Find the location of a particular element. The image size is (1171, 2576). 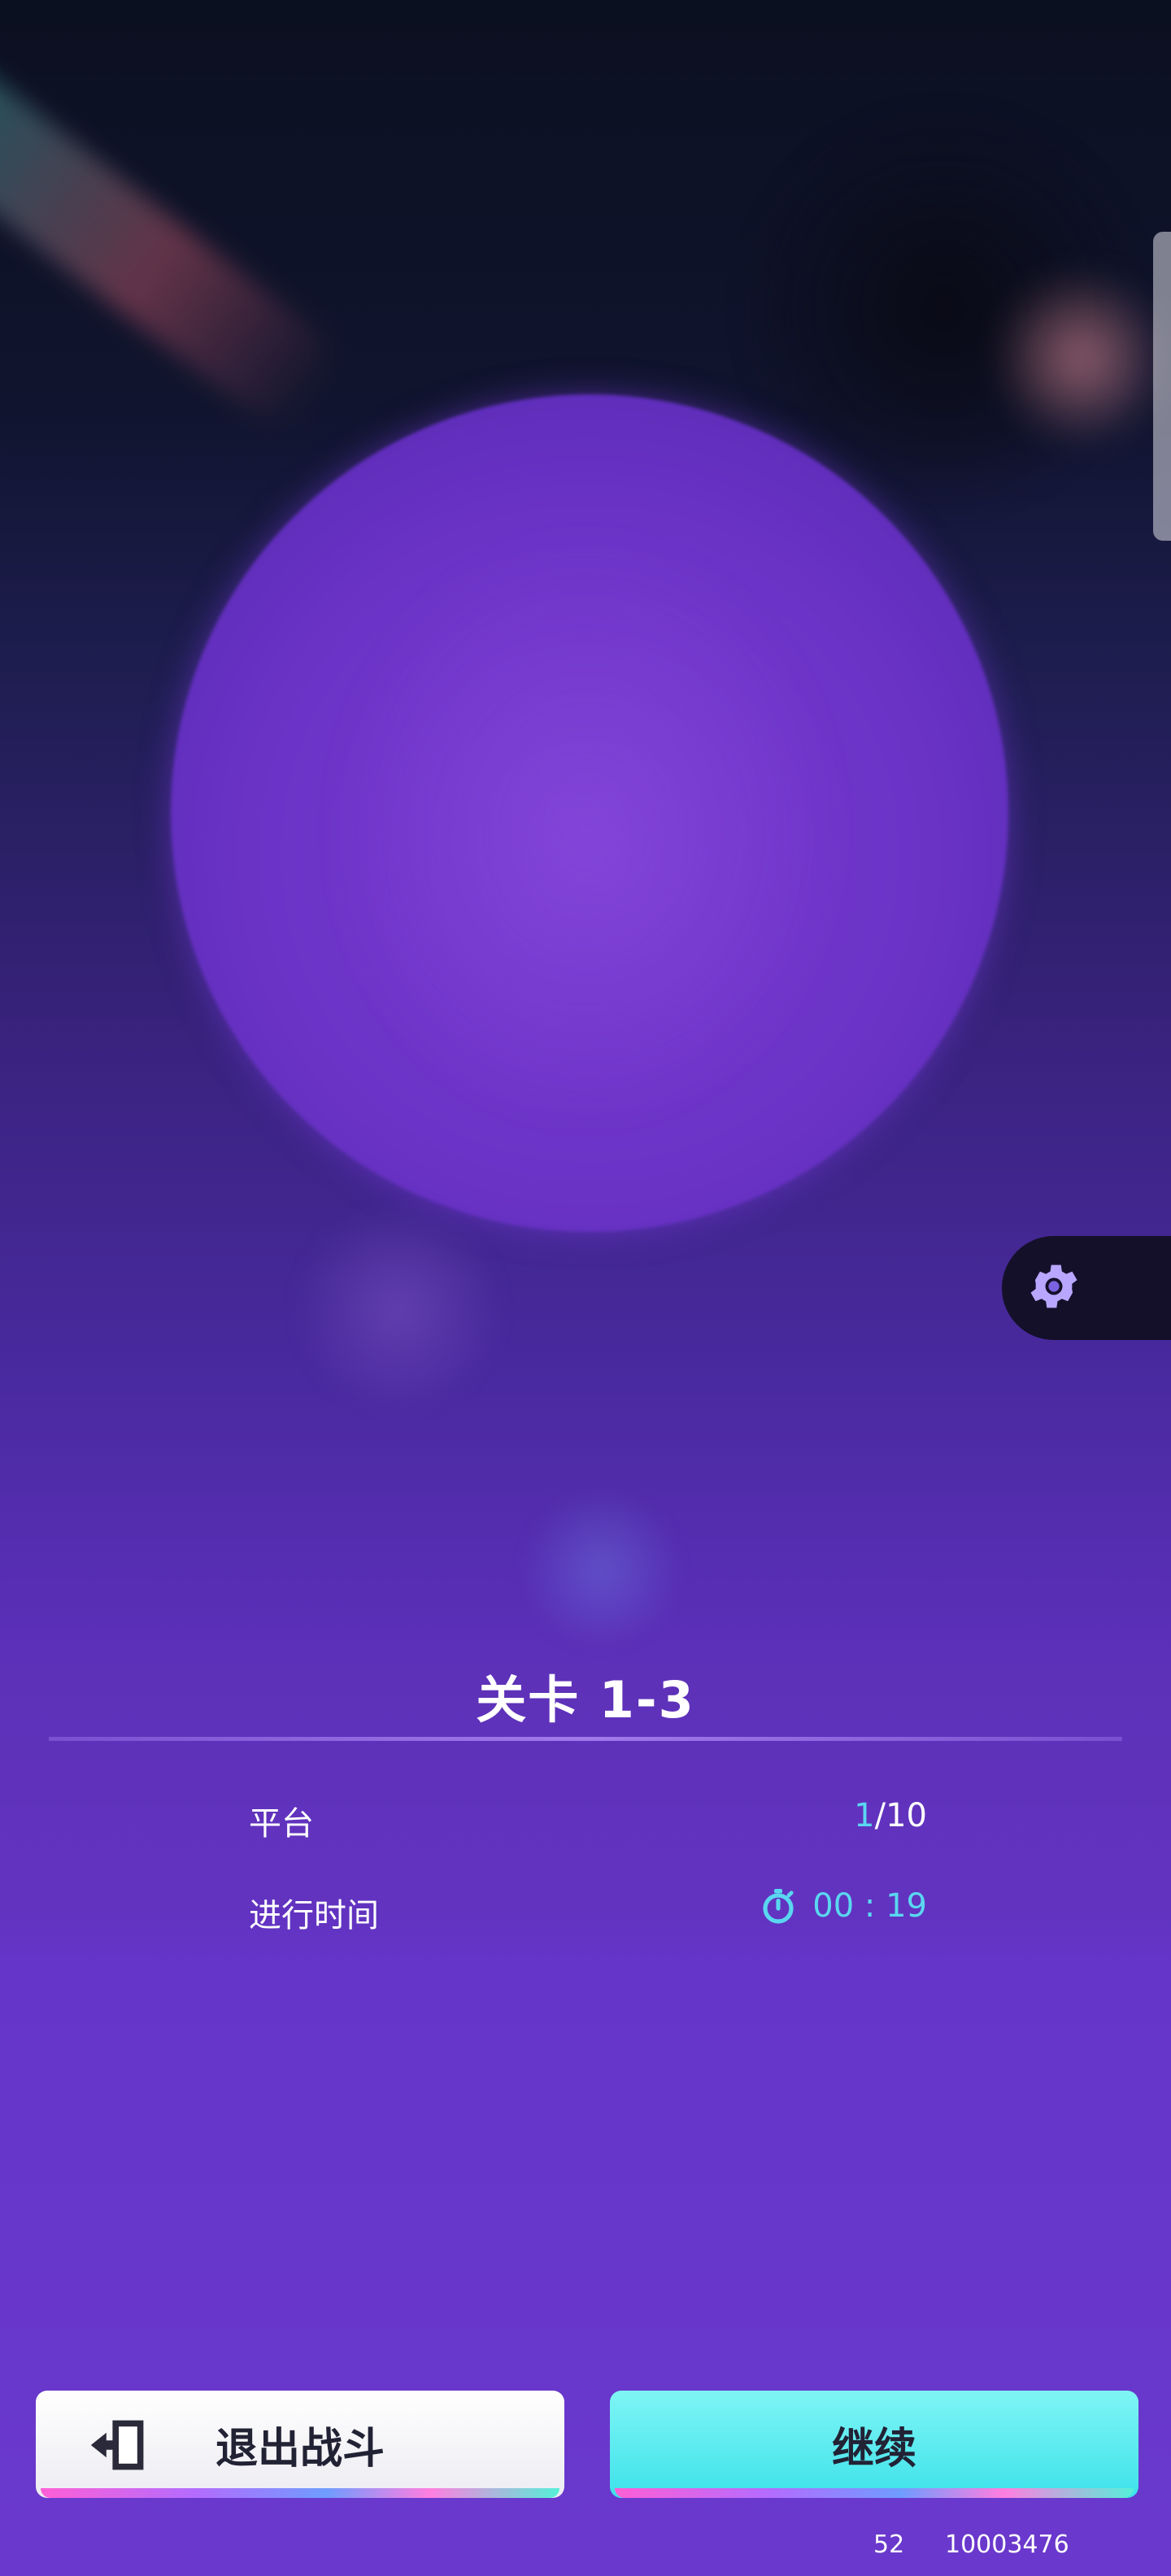

background-glow is located at coordinates (1081, 358).